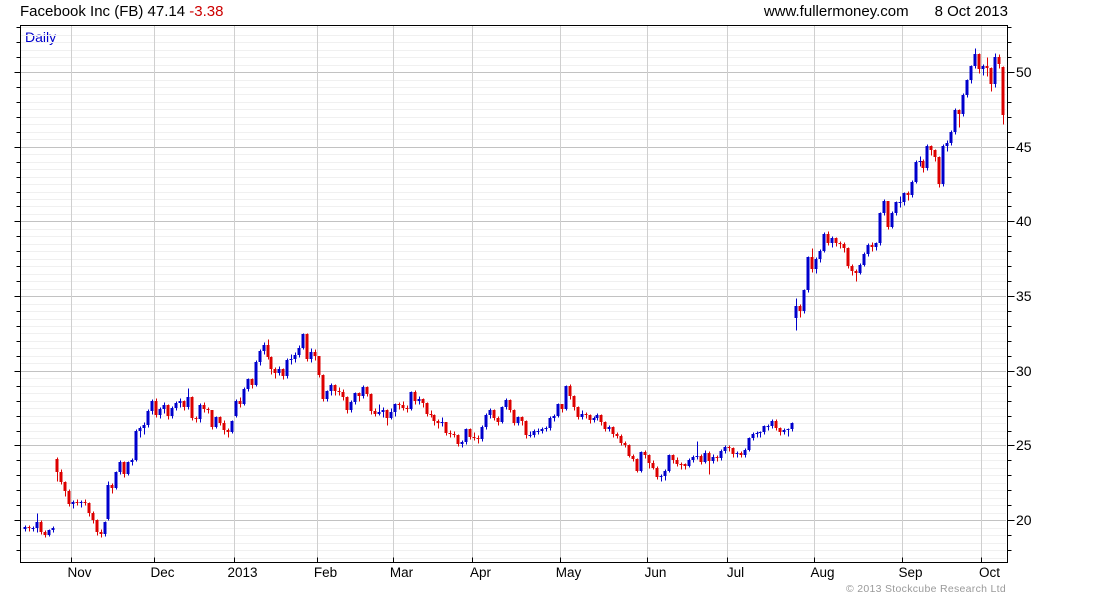  What do you see at coordinates (533, 572) in the screenshot?
I see `x-axis-labels: Nov Dec 2013 Feb Mar Apr May Jun Jul Aug Sep Oct` at bounding box center [533, 572].